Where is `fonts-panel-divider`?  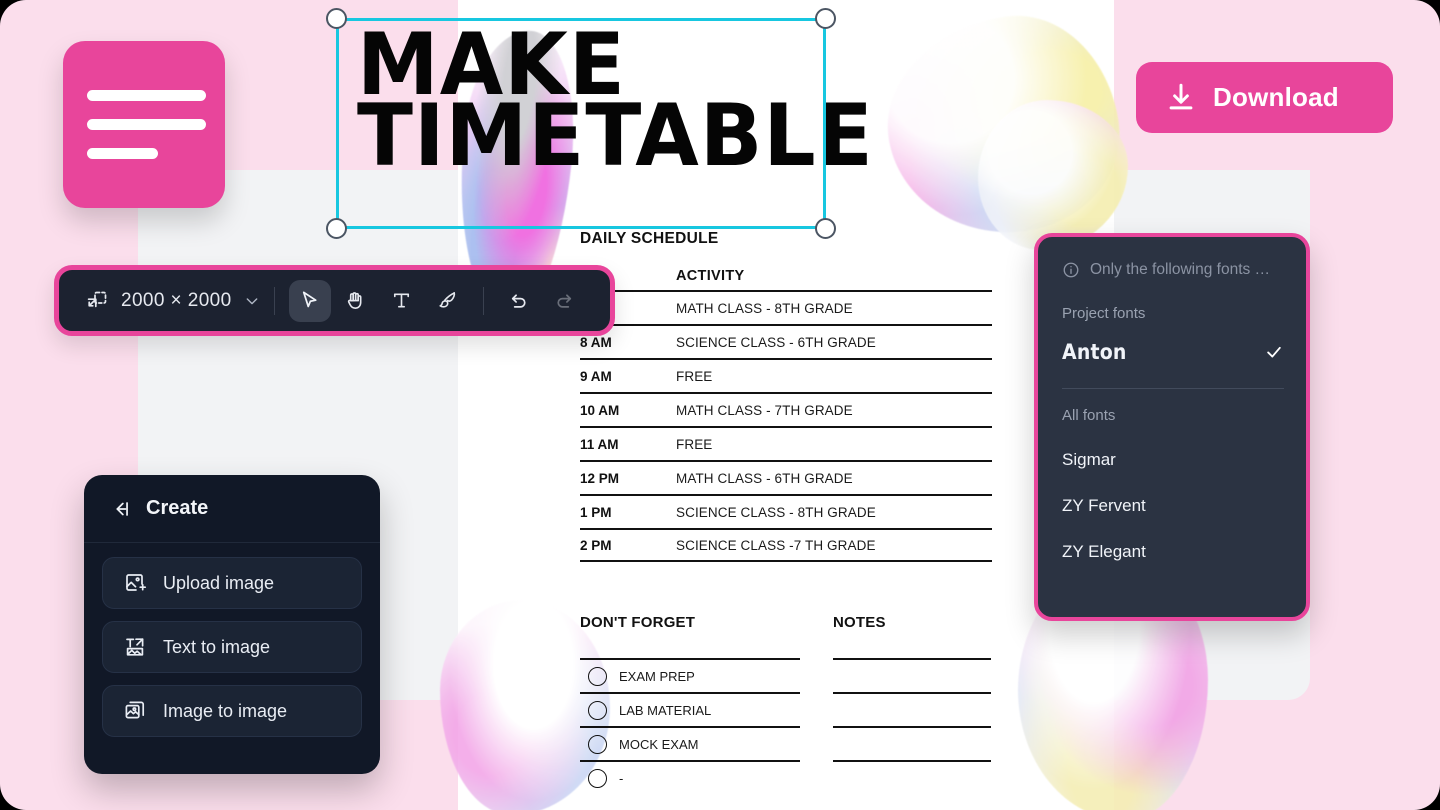
fonts-panel-divider is located at coordinates (1173, 388).